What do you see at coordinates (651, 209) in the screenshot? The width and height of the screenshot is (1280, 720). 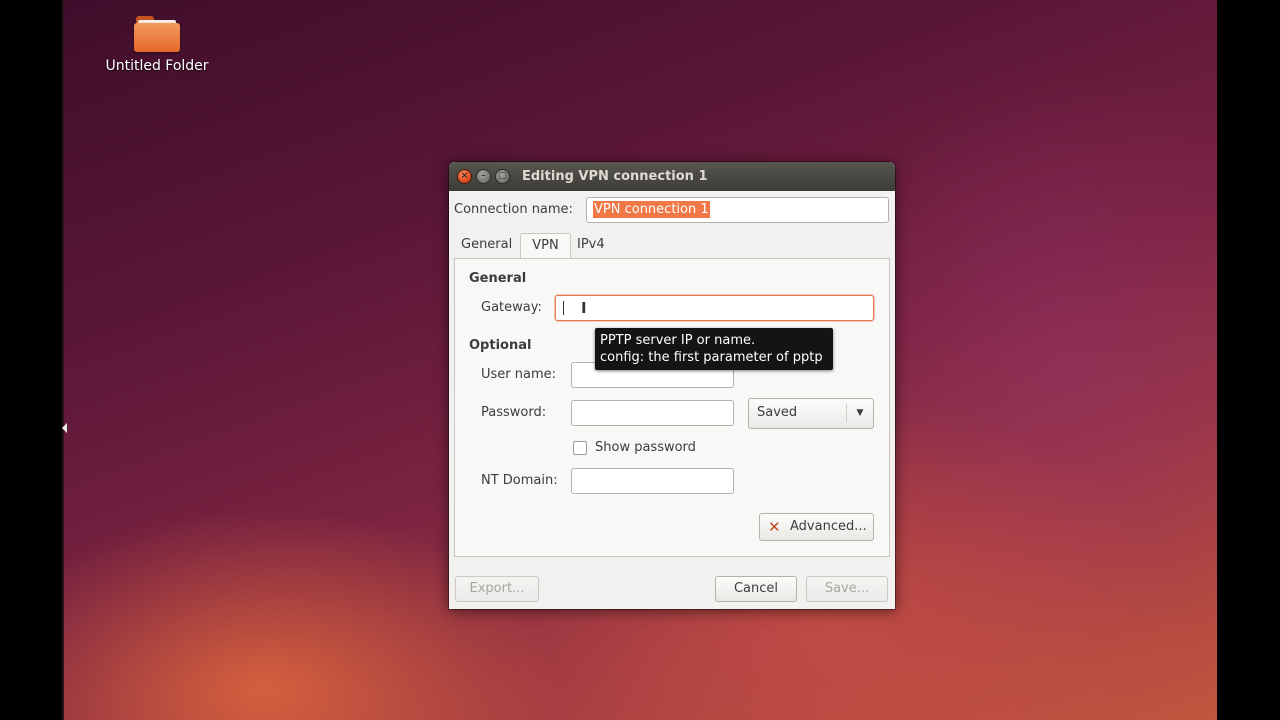 I see `connection-name-value: VPN connection 1` at bounding box center [651, 209].